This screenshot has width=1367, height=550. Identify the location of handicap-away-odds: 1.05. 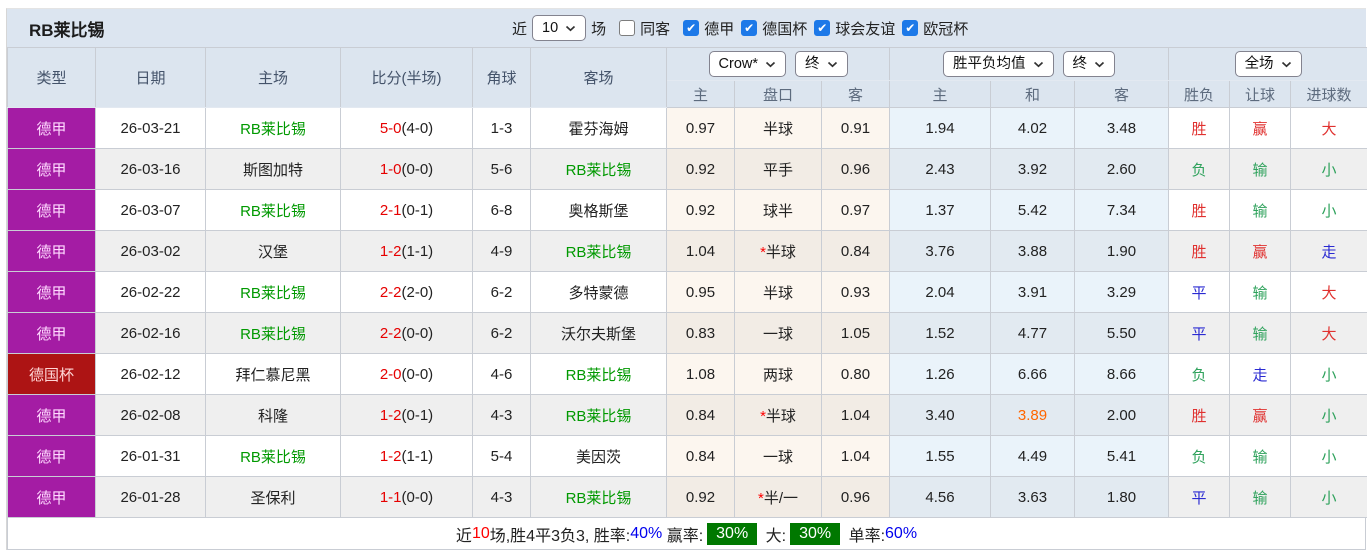
(855, 333).